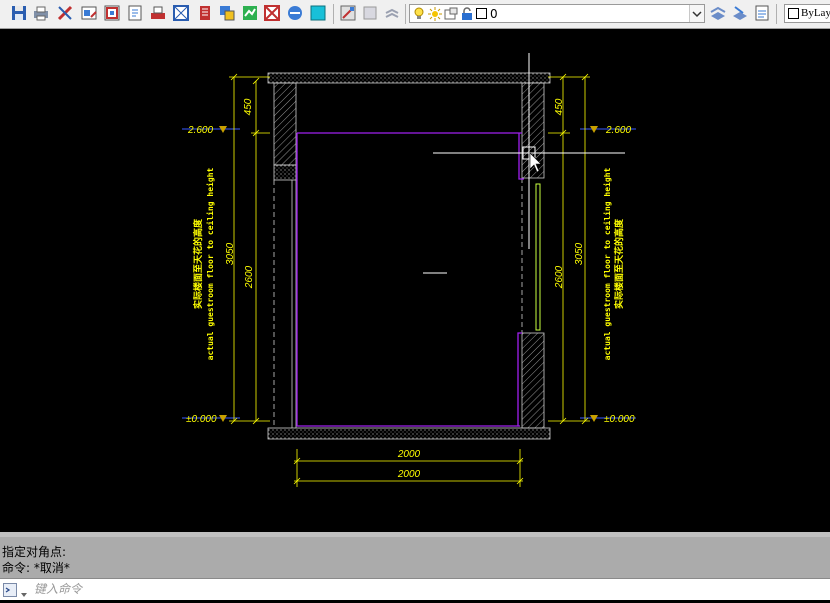  I want to click on command-history: 指定对角点: 命令: *取消*, so click(415, 557).